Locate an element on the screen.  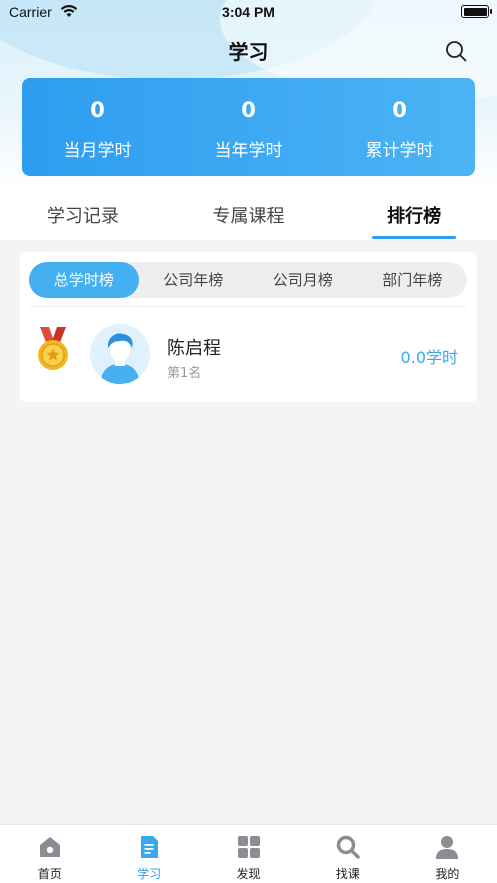
bottom-tab-bar: 首页 学习 发现 找课 我的 is located at coordinates (248, 853).